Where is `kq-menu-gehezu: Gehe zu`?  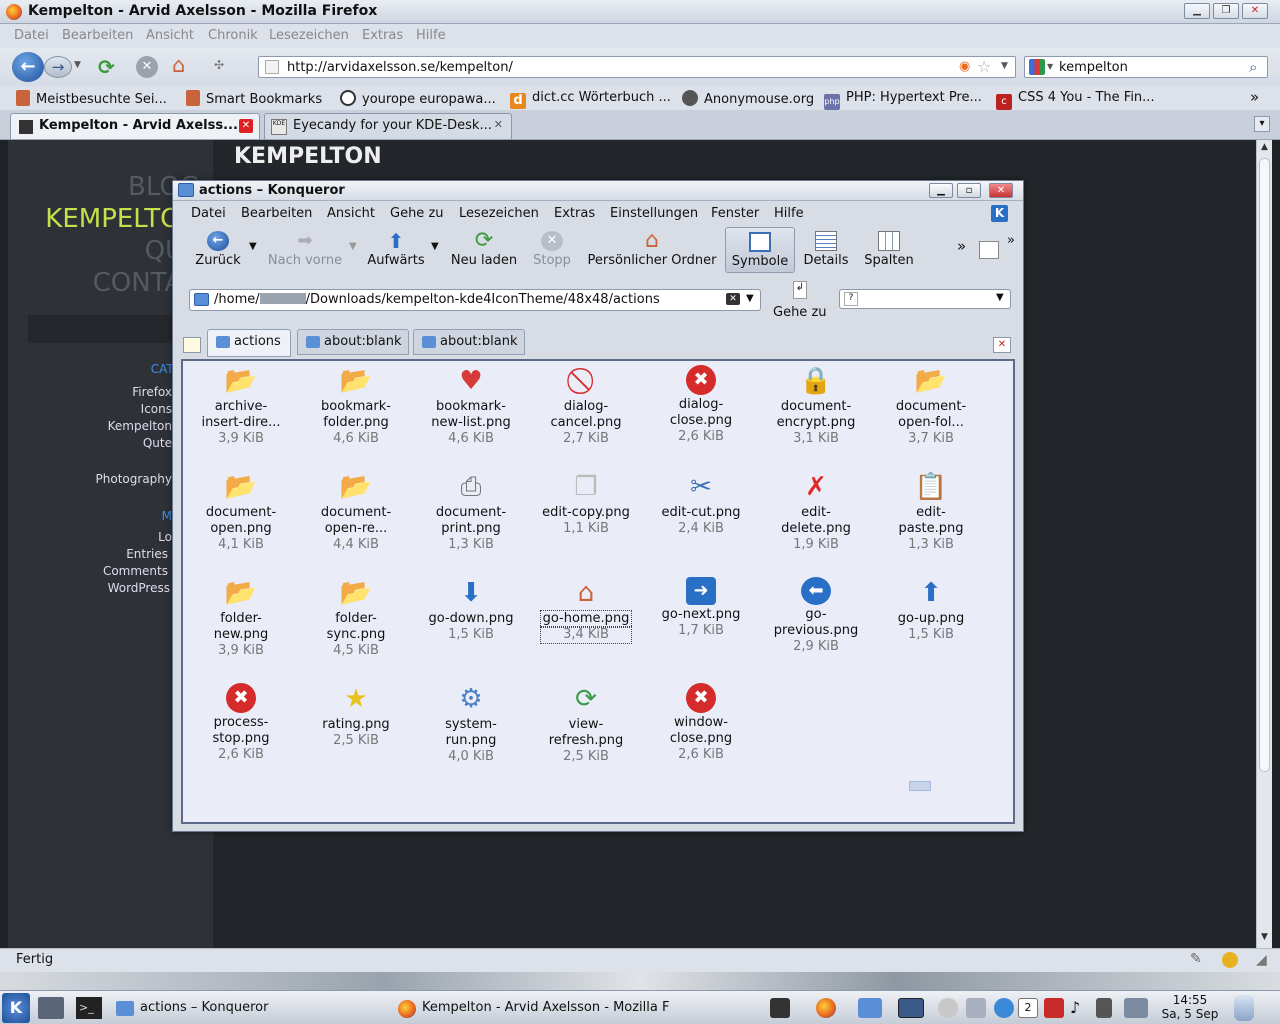 kq-menu-gehezu: Gehe zu is located at coordinates (417, 213).